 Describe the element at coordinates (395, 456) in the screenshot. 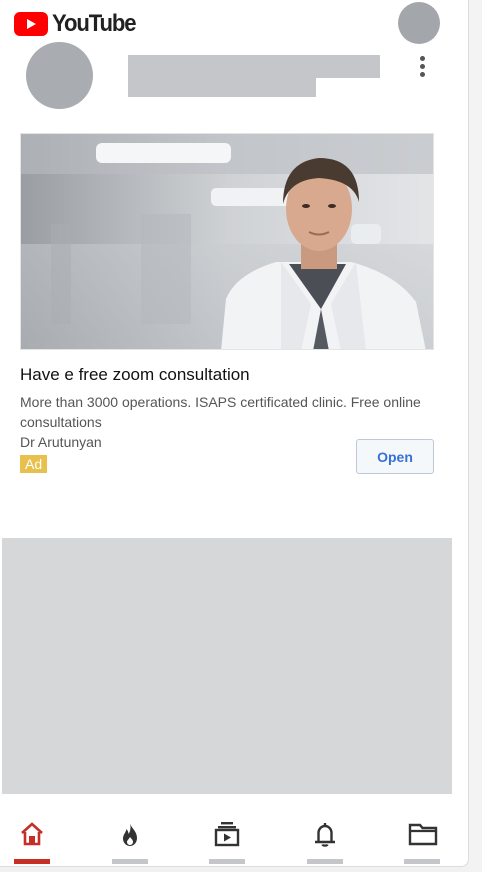

I see `open-button: Open` at that location.